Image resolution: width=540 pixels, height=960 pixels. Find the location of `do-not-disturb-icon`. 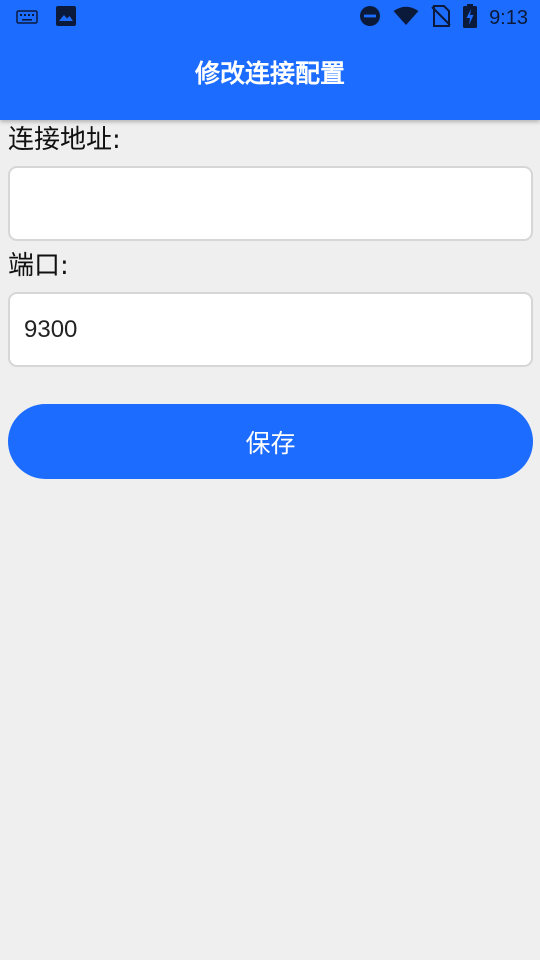

do-not-disturb-icon is located at coordinates (370, 18).